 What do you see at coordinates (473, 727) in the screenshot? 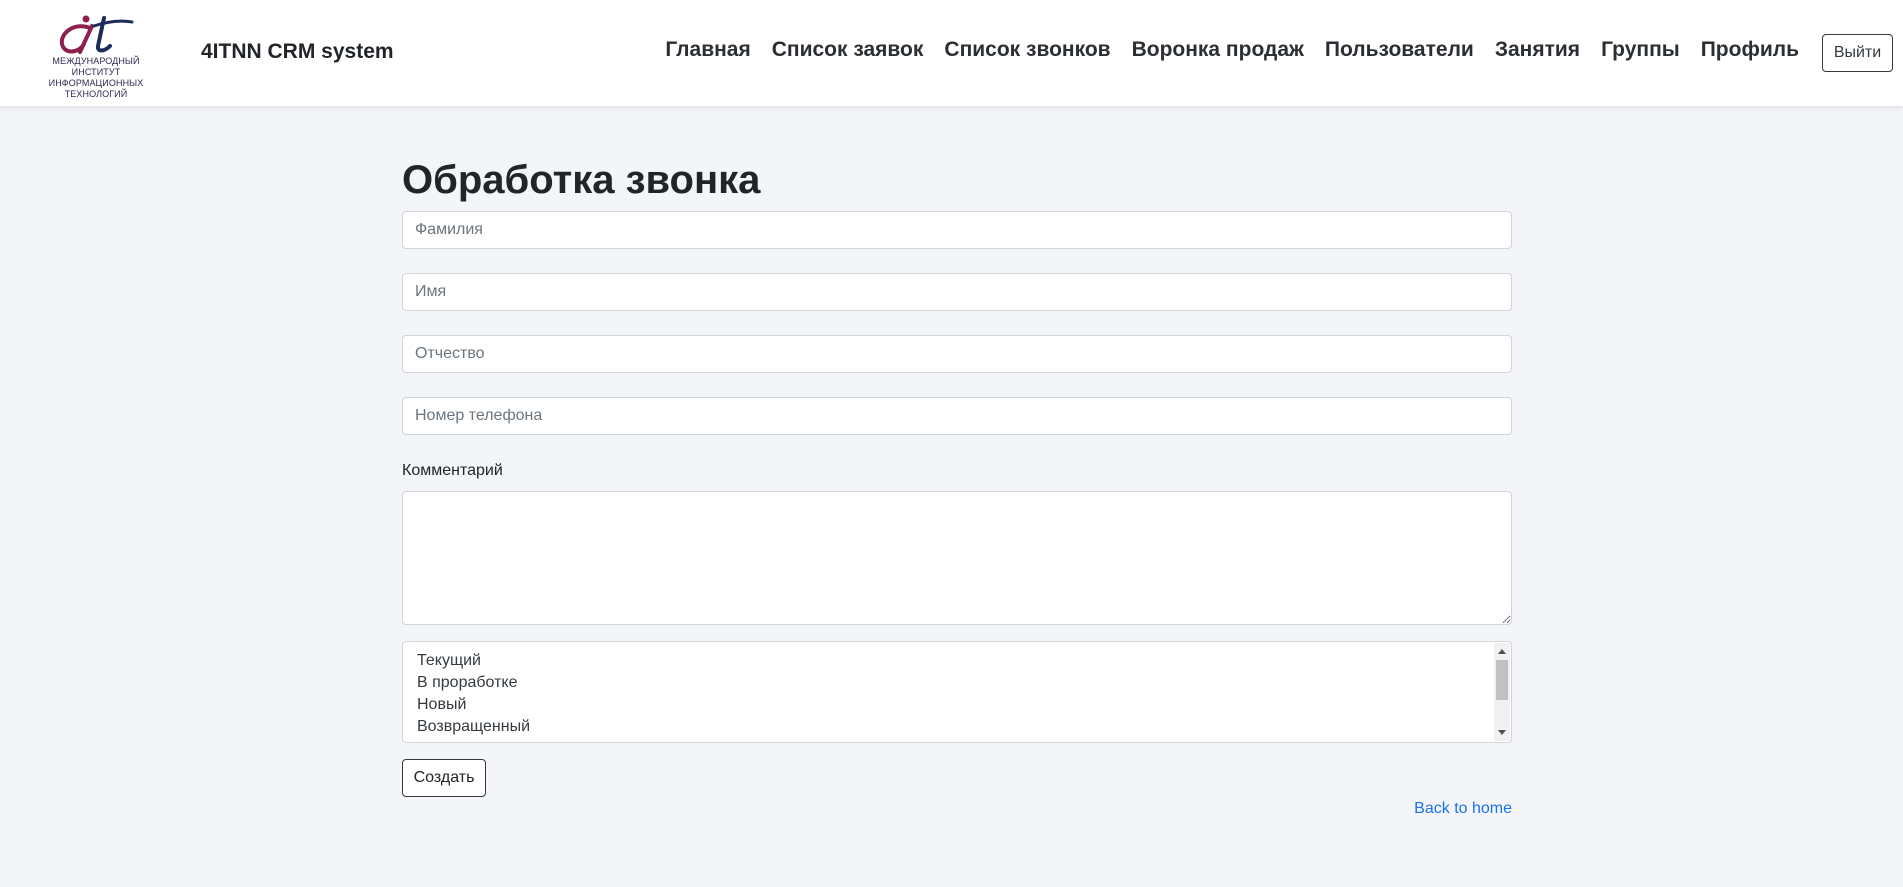
I see `status-option: Возвращенный` at bounding box center [473, 727].